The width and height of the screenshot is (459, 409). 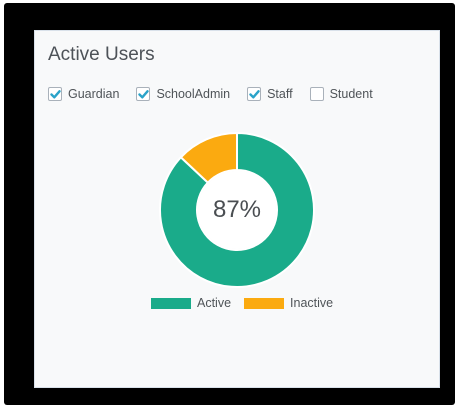 What do you see at coordinates (193, 94) in the screenshot?
I see `filter-label-schooladmin: SchoolAdmin` at bounding box center [193, 94].